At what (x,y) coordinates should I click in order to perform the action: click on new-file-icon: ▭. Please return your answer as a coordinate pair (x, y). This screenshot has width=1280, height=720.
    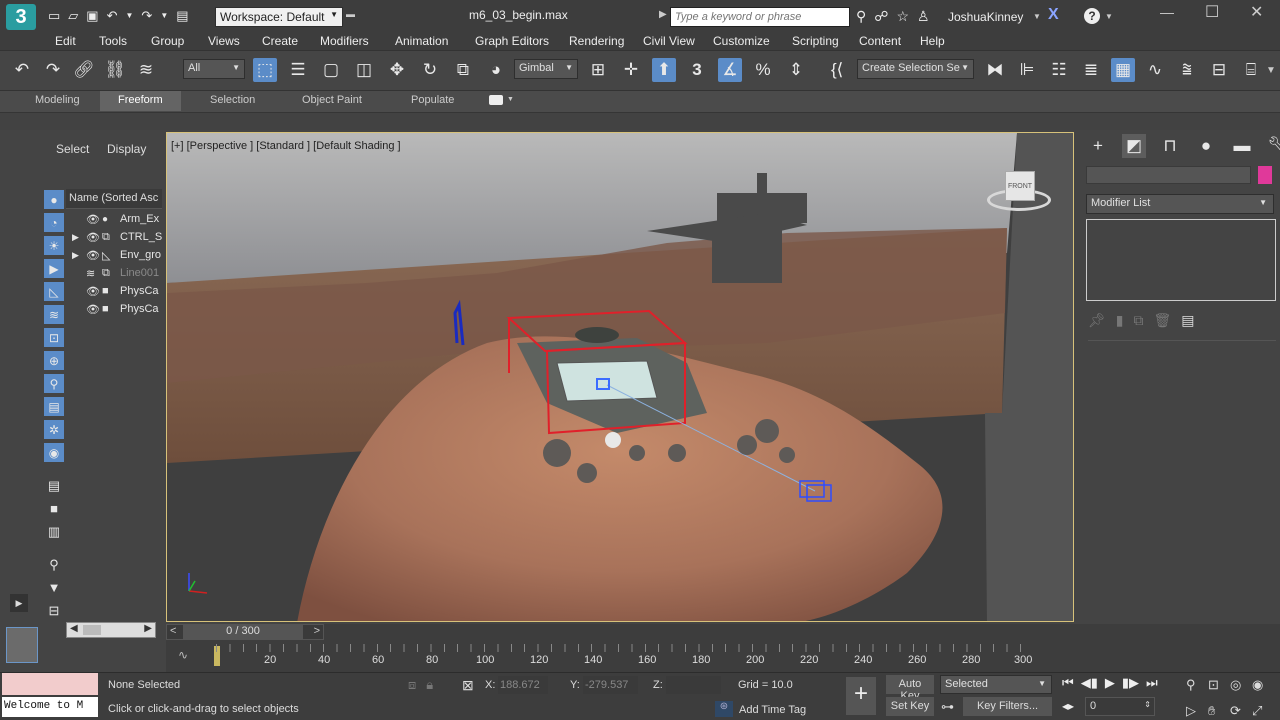
    Looking at the image, I should click on (54, 16).